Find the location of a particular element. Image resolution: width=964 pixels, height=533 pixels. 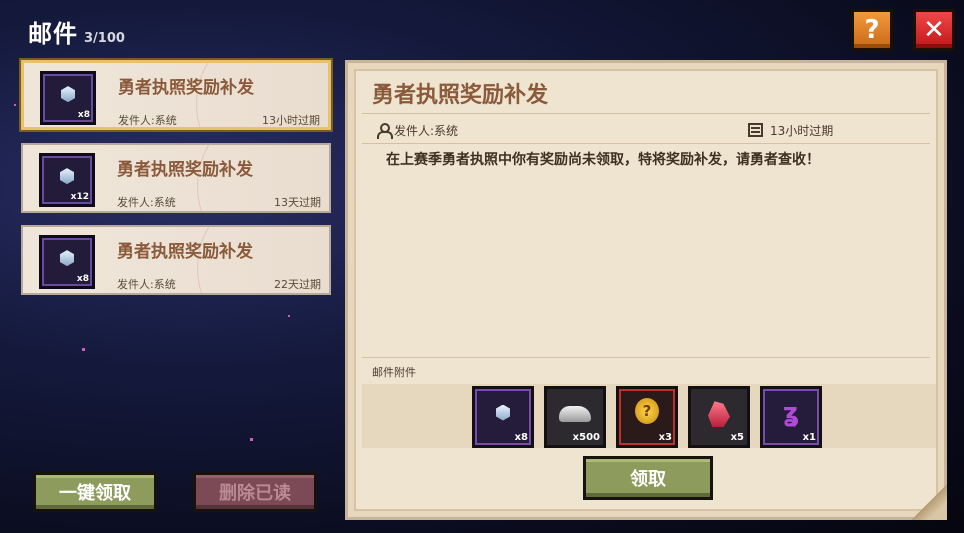

help-button: ? is located at coordinates (872, 30).